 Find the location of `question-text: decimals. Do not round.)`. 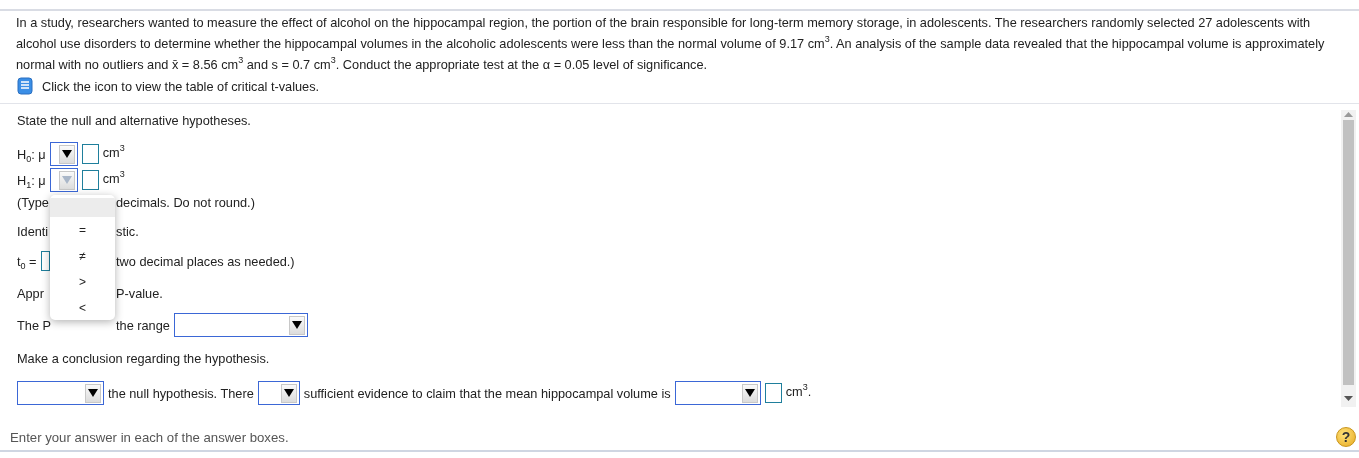

question-text: decimals. Do not round.) is located at coordinates (185, 202).